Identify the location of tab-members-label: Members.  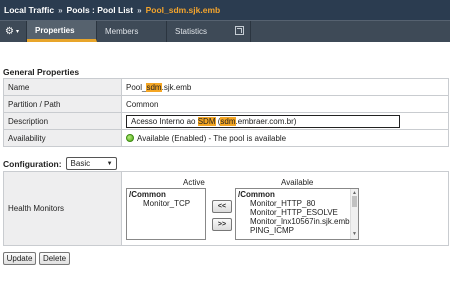
(122, 31).